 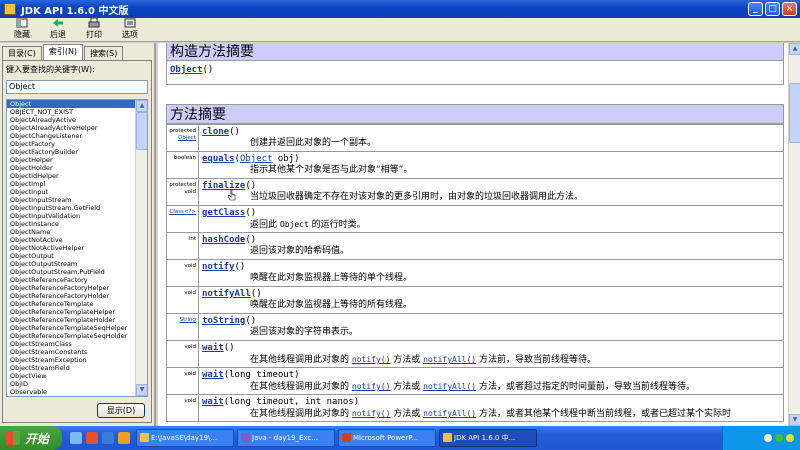 I want to click on keyword-list-item: ObjectInputStream.GetField, so click(x=71, y=208).